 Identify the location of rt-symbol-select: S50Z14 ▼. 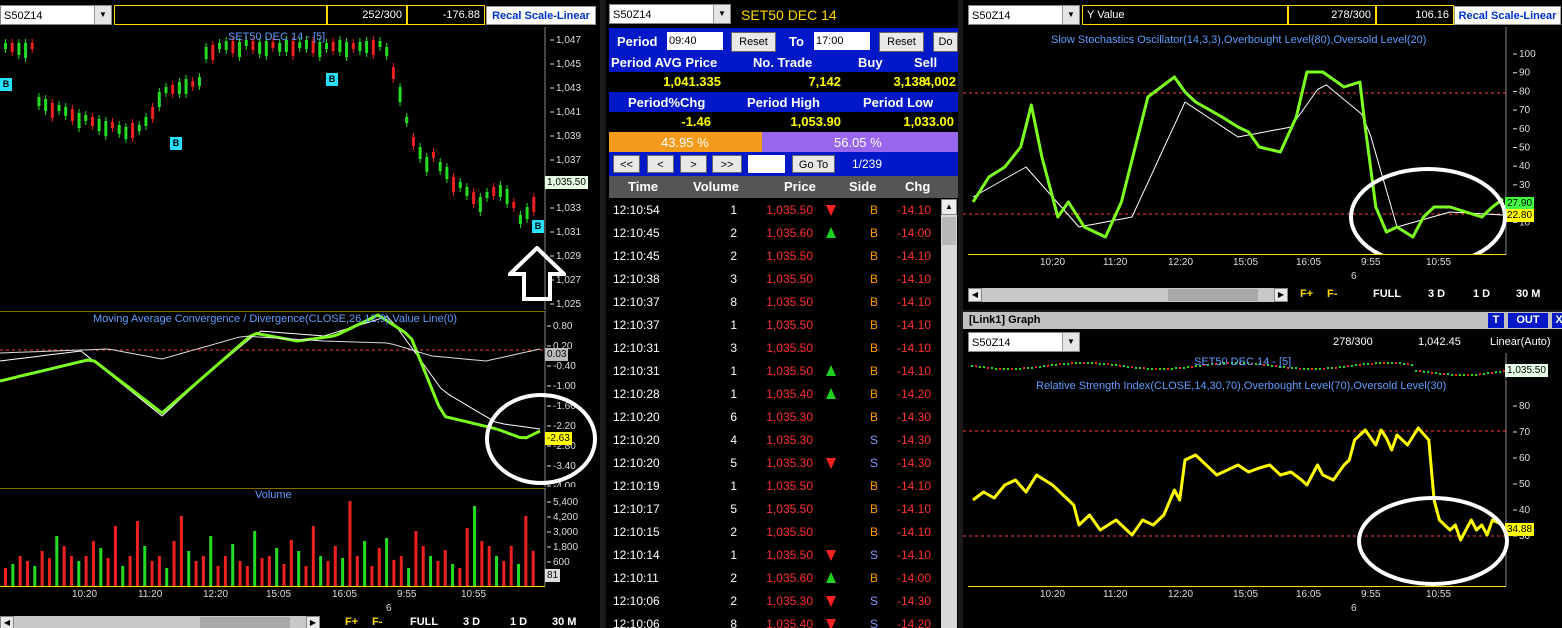
(1024, 15).